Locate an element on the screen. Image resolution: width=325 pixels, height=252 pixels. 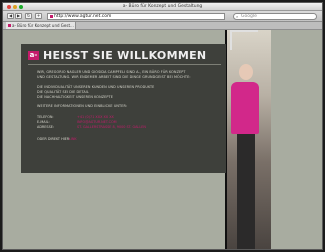
footer-link: LINK is located at coordinates (73, 139).